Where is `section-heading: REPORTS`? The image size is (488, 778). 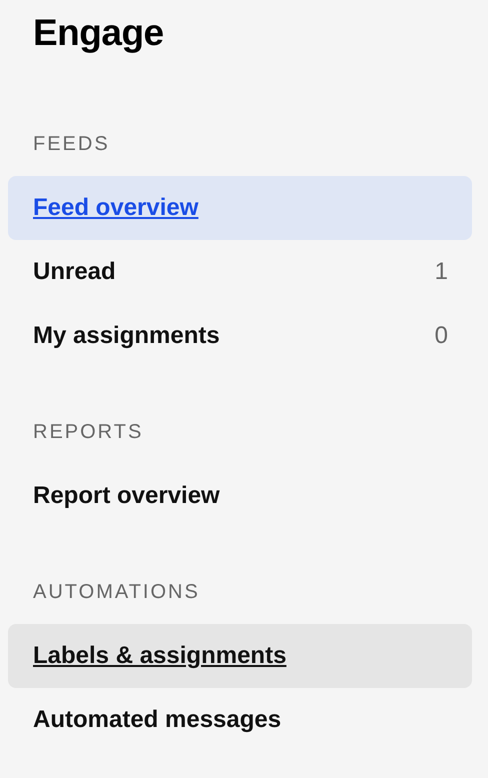 section-heading: REPORTS is located at coordinates (88, 432).